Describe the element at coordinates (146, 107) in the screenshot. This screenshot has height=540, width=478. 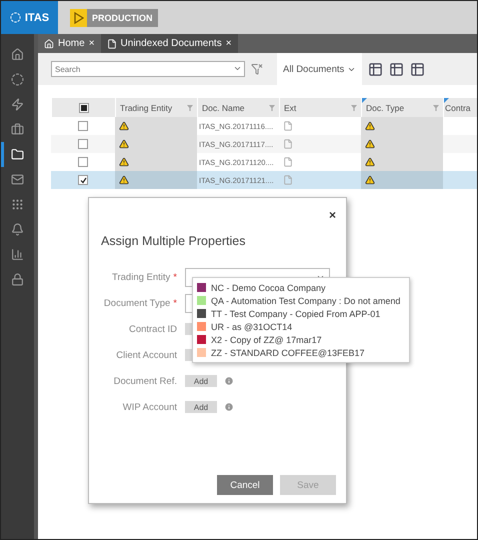
I see `column-label: Trading Entity` at that location.